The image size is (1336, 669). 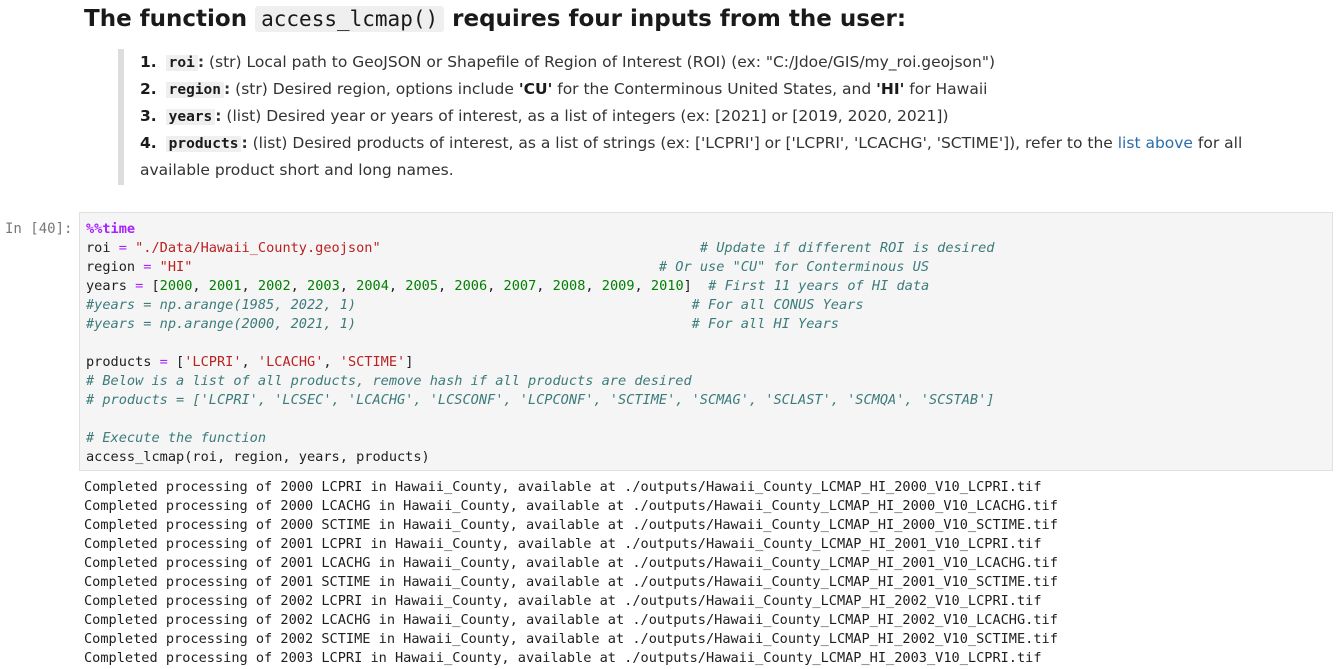 I want to click on item-number: 2., so click(x=148, y=89).